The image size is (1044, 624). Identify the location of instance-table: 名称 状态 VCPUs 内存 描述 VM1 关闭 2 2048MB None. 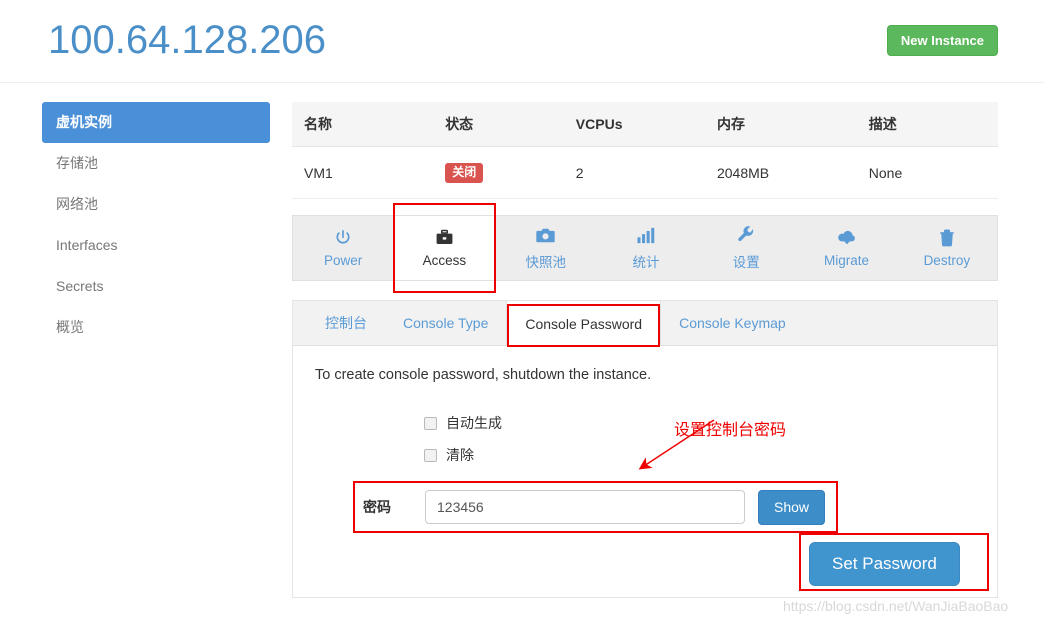
(645, 150).